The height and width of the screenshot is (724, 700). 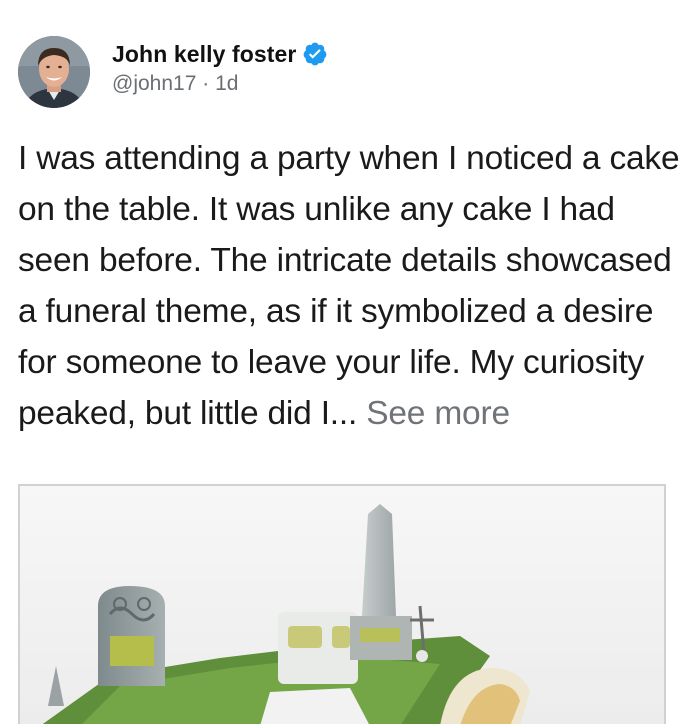 What do you see at coordinates (226, 83) in the screenshot?
I see `timestamp: 1d` at bounding box center [226, 83].